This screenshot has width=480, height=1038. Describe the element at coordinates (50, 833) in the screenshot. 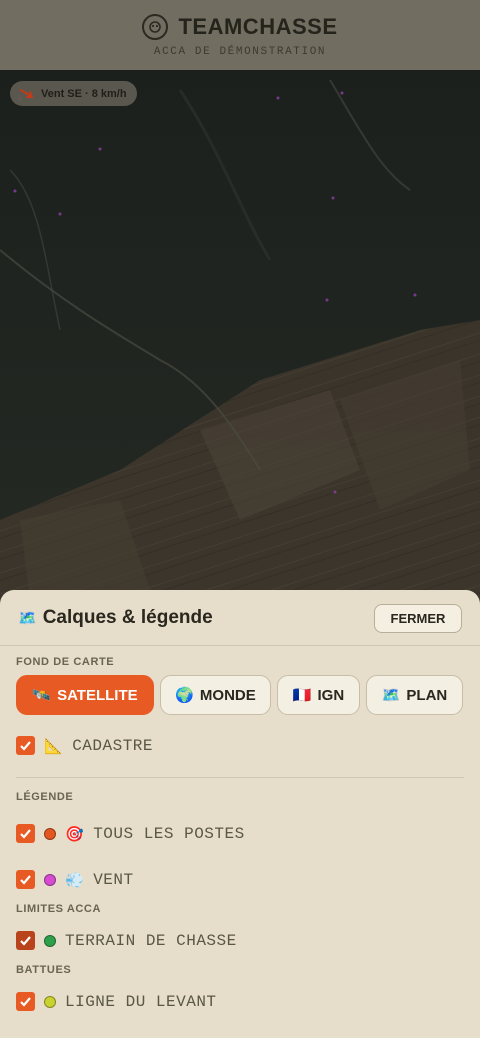

I see `orange-dot-icon` at that location.